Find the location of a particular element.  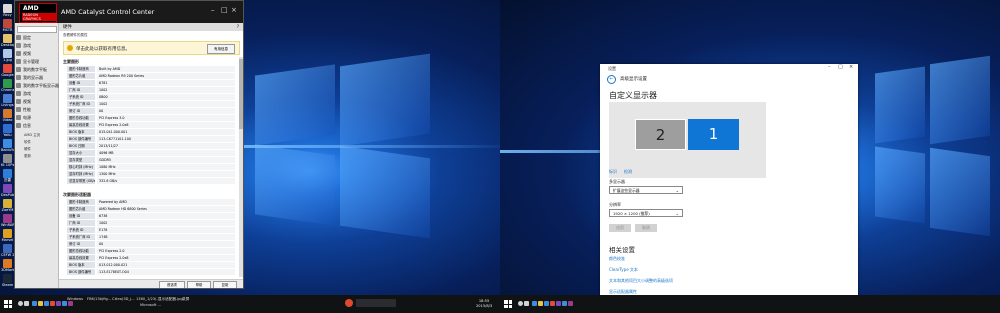

nav-item: 信息 is located at coordinates (36, 126).